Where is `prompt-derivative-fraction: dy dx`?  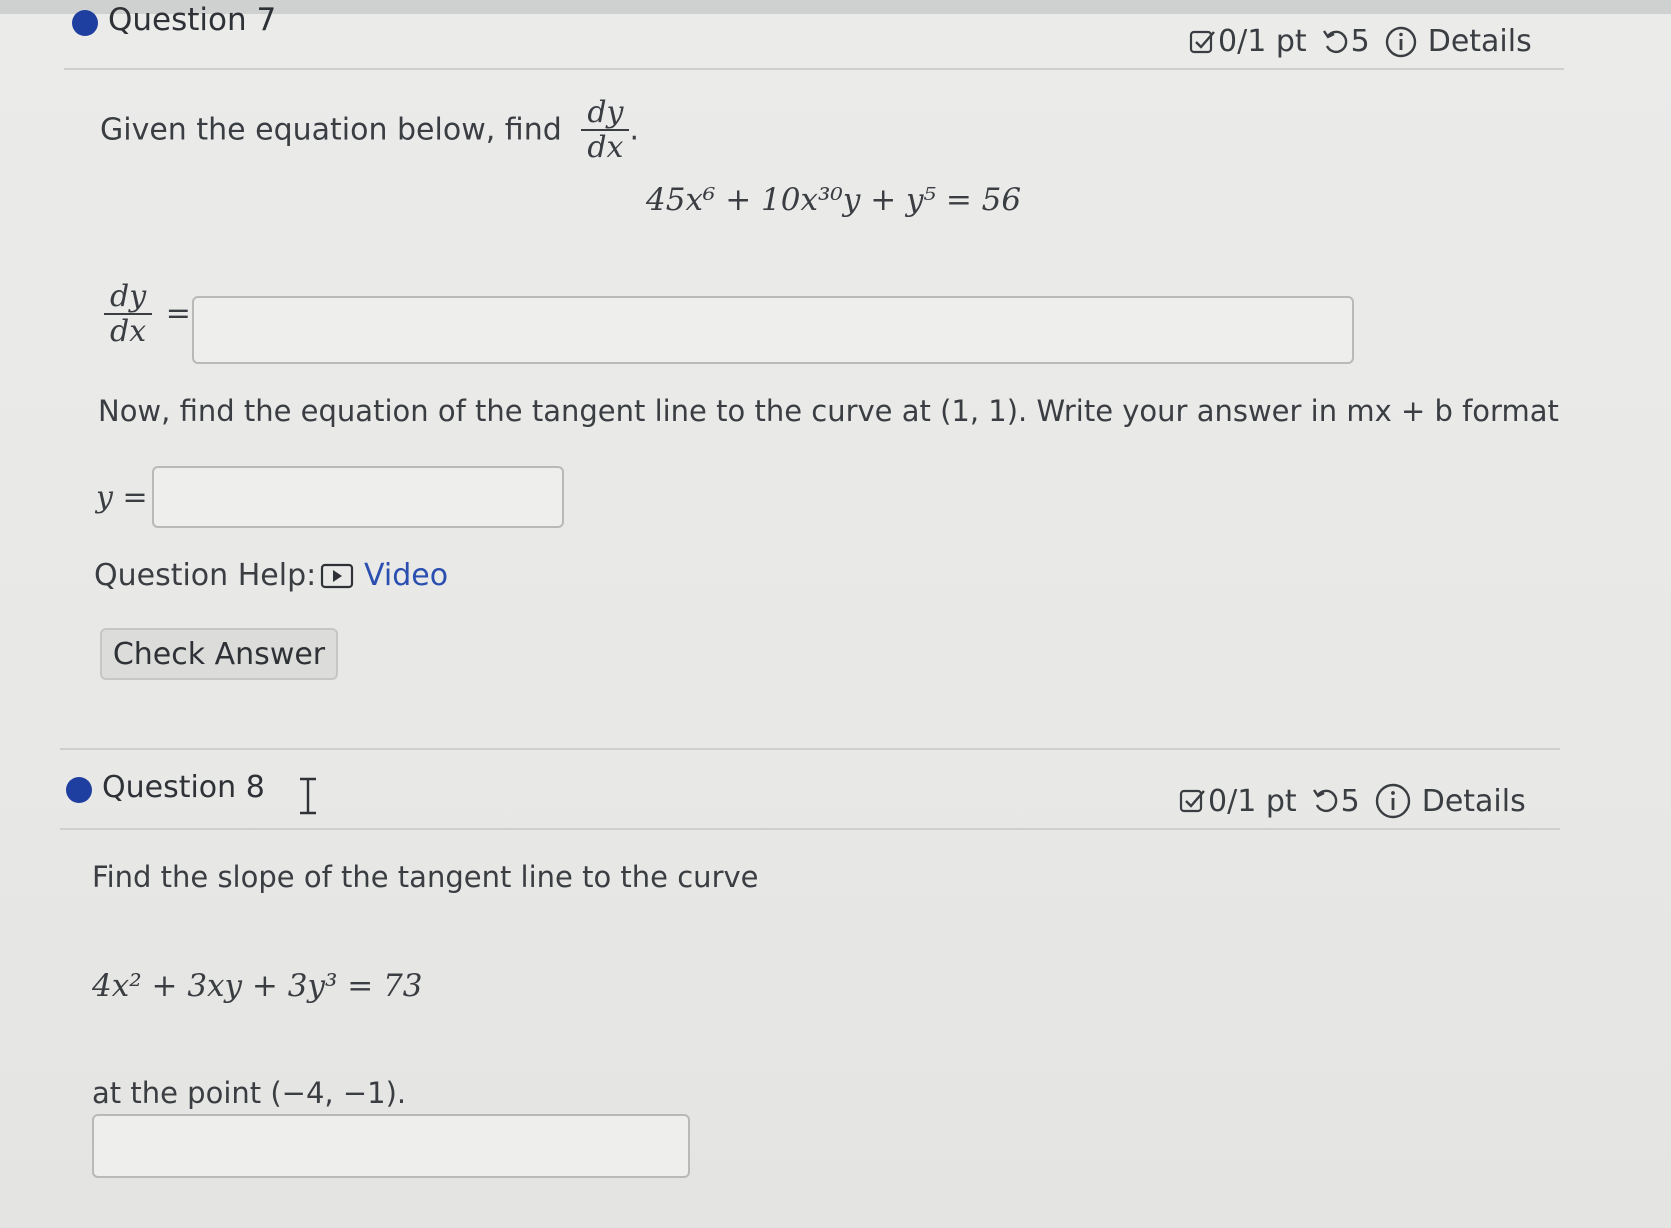
prompt-derivative-fraction: dy dx is located at coordinates (605, 131).